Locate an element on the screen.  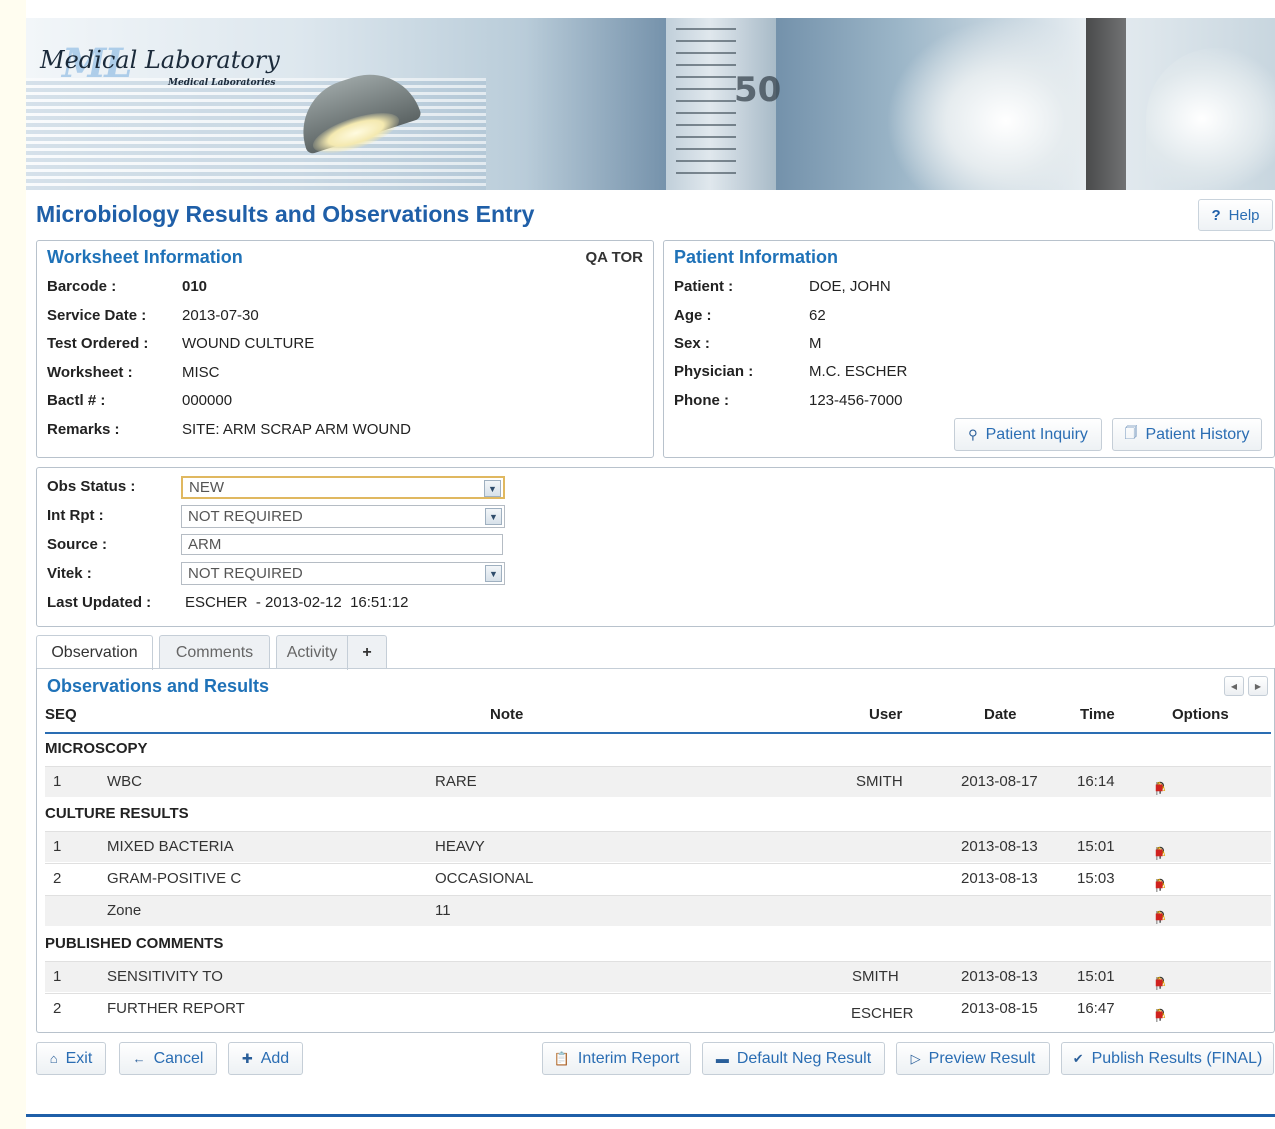
col-date: Date is located at coordinates (1000, 714).